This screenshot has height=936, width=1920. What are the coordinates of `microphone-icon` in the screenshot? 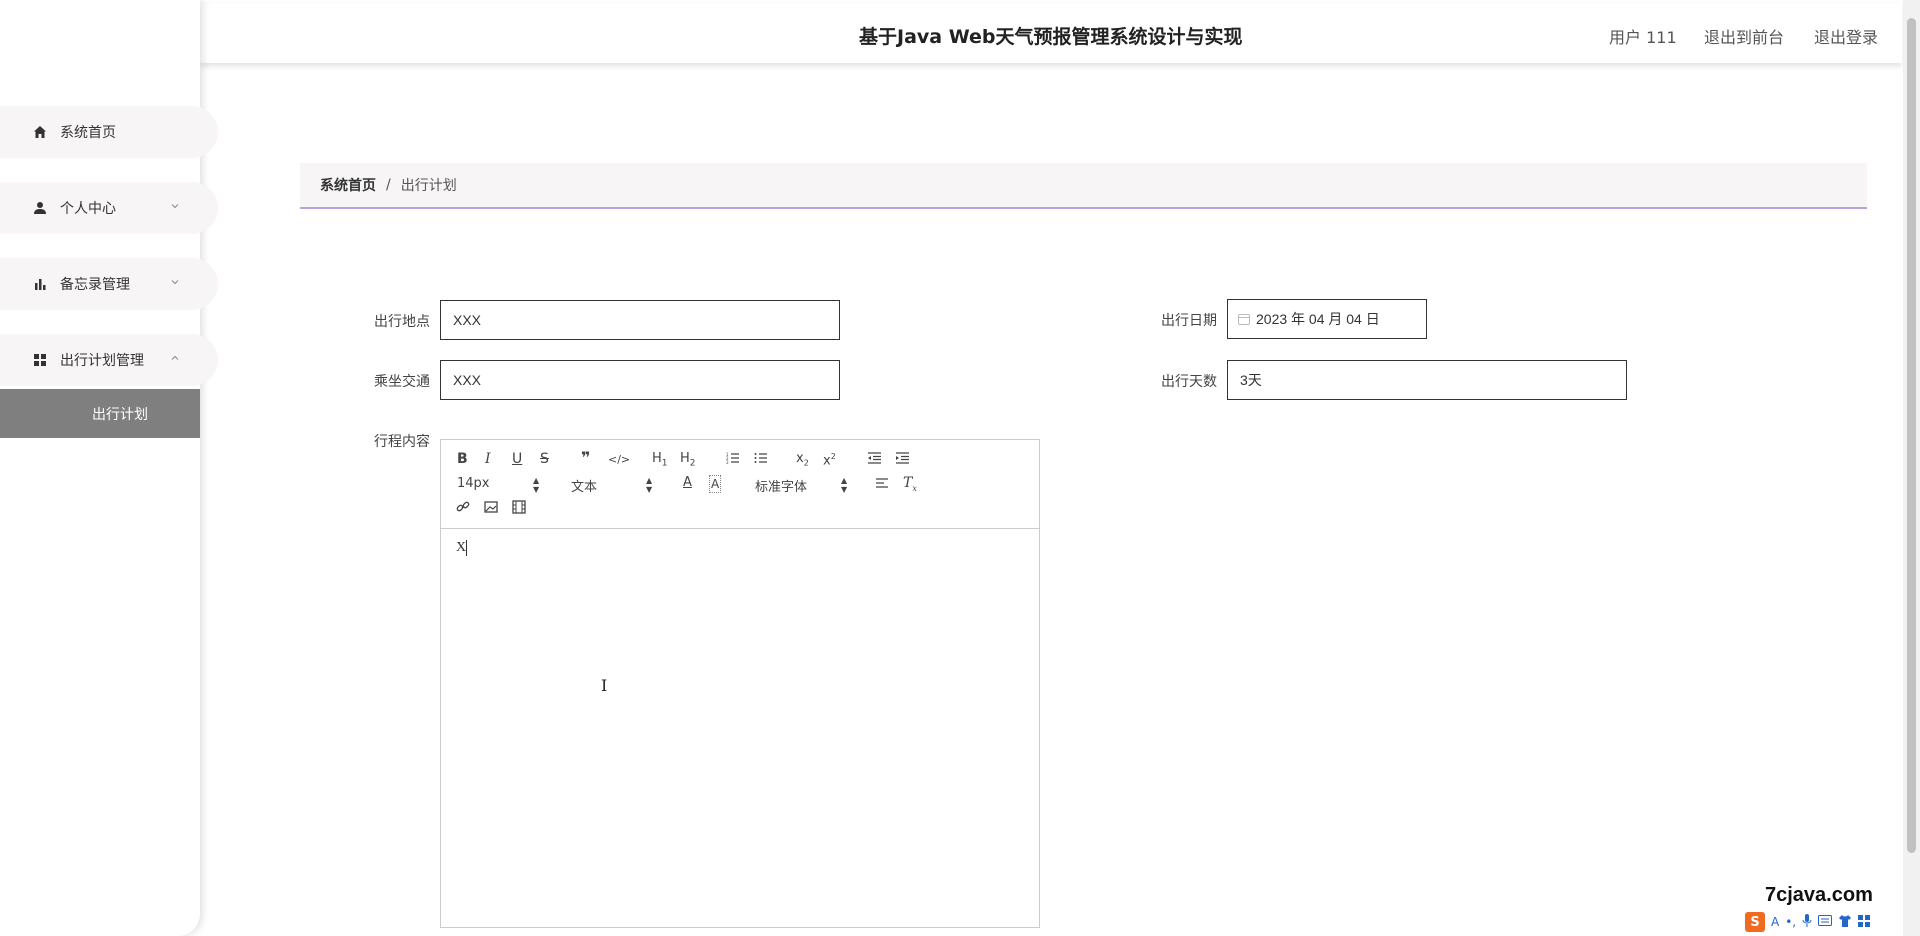 It's located at (1807, 922).